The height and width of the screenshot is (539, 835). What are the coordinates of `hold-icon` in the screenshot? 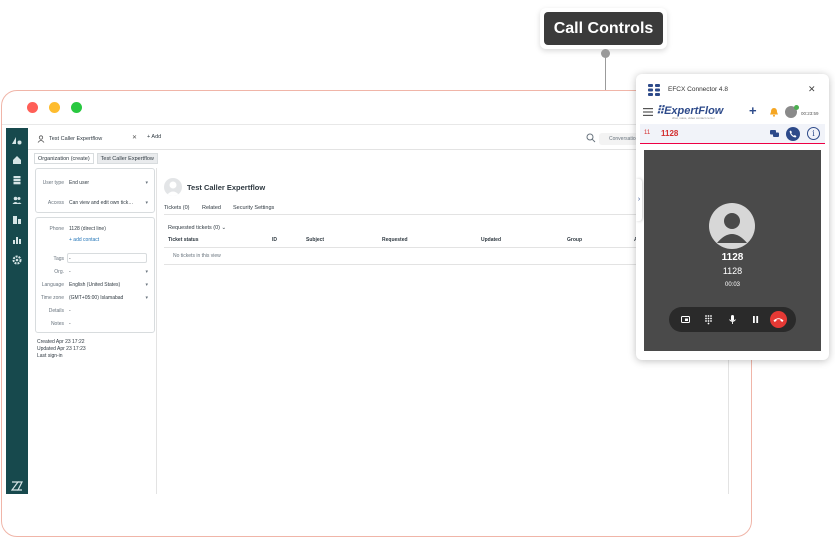 It's located at (756, 319).